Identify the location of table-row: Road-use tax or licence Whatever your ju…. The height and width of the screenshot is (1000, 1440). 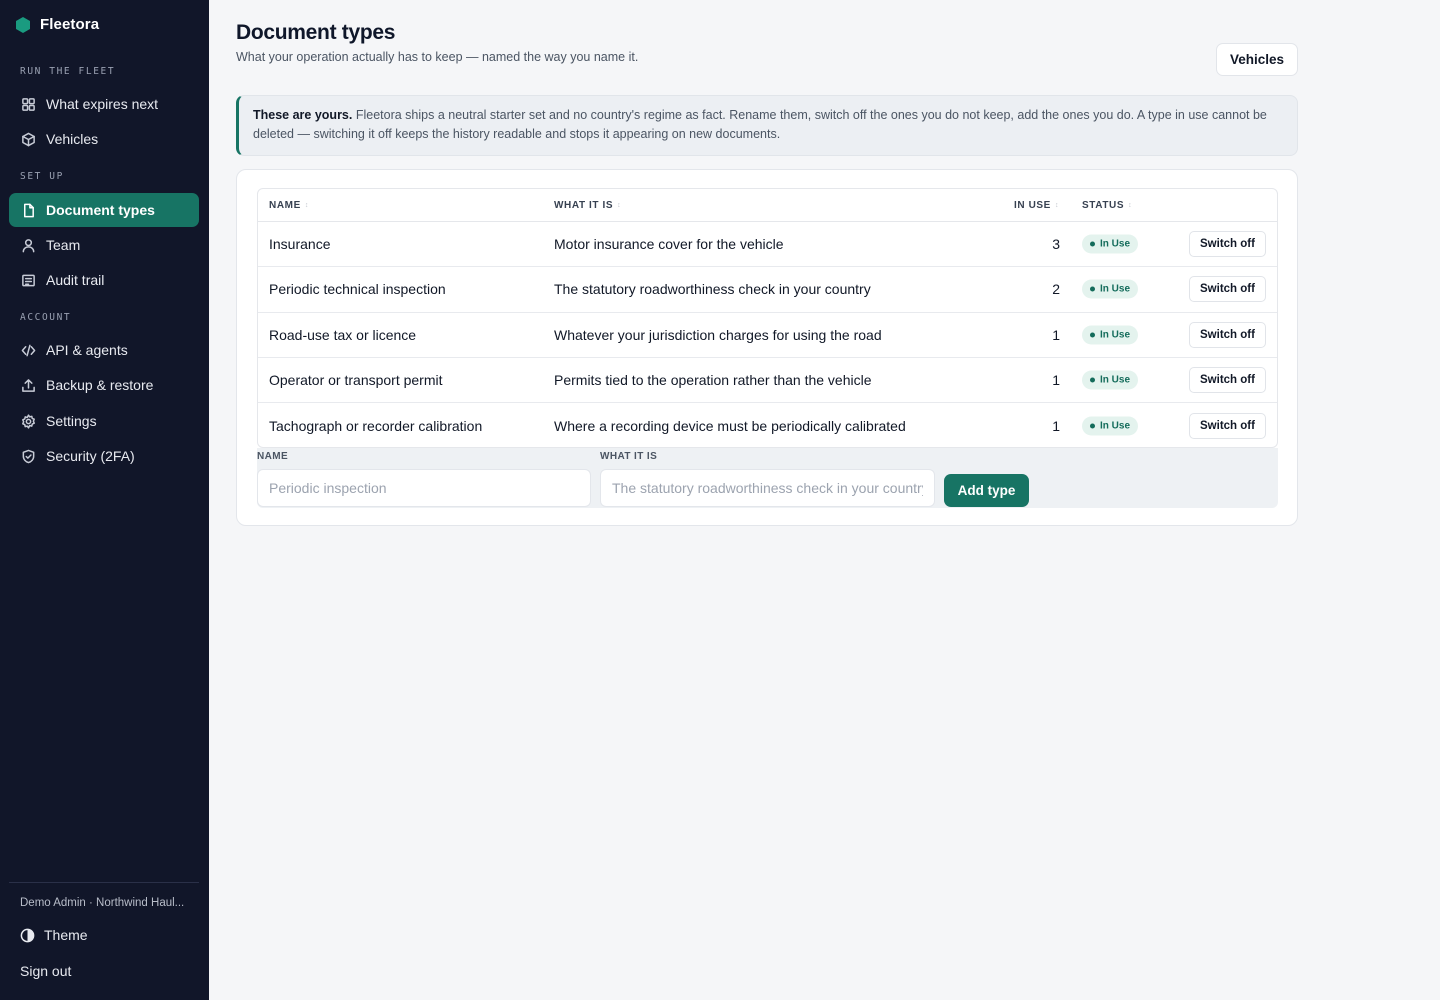
(767, 335).